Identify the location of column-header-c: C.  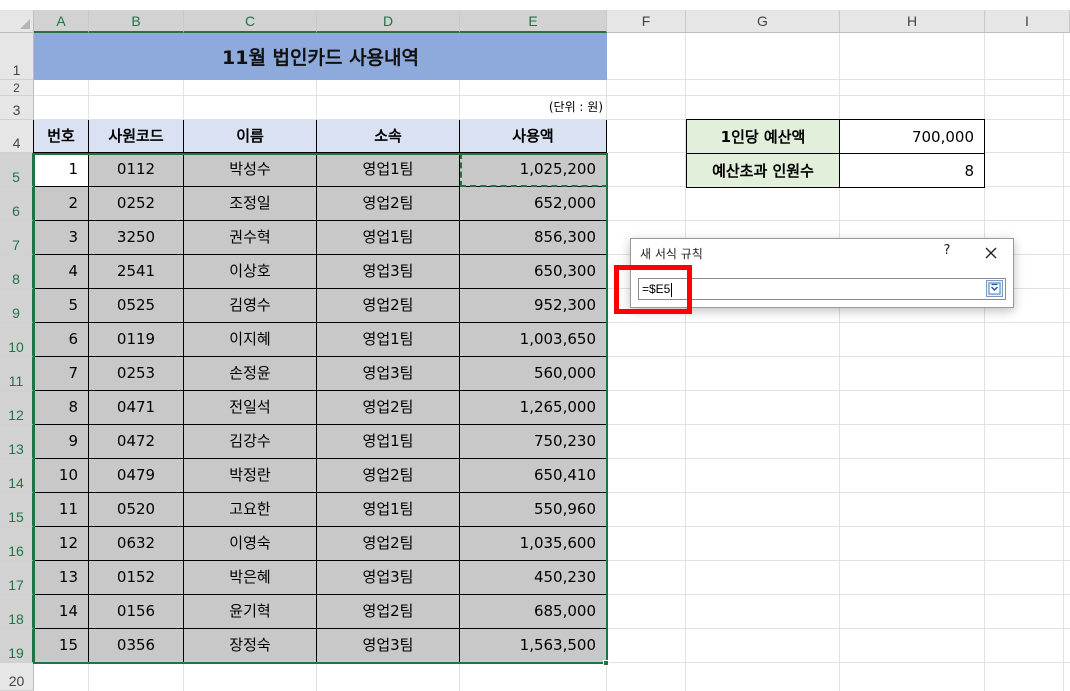
(250, 21).